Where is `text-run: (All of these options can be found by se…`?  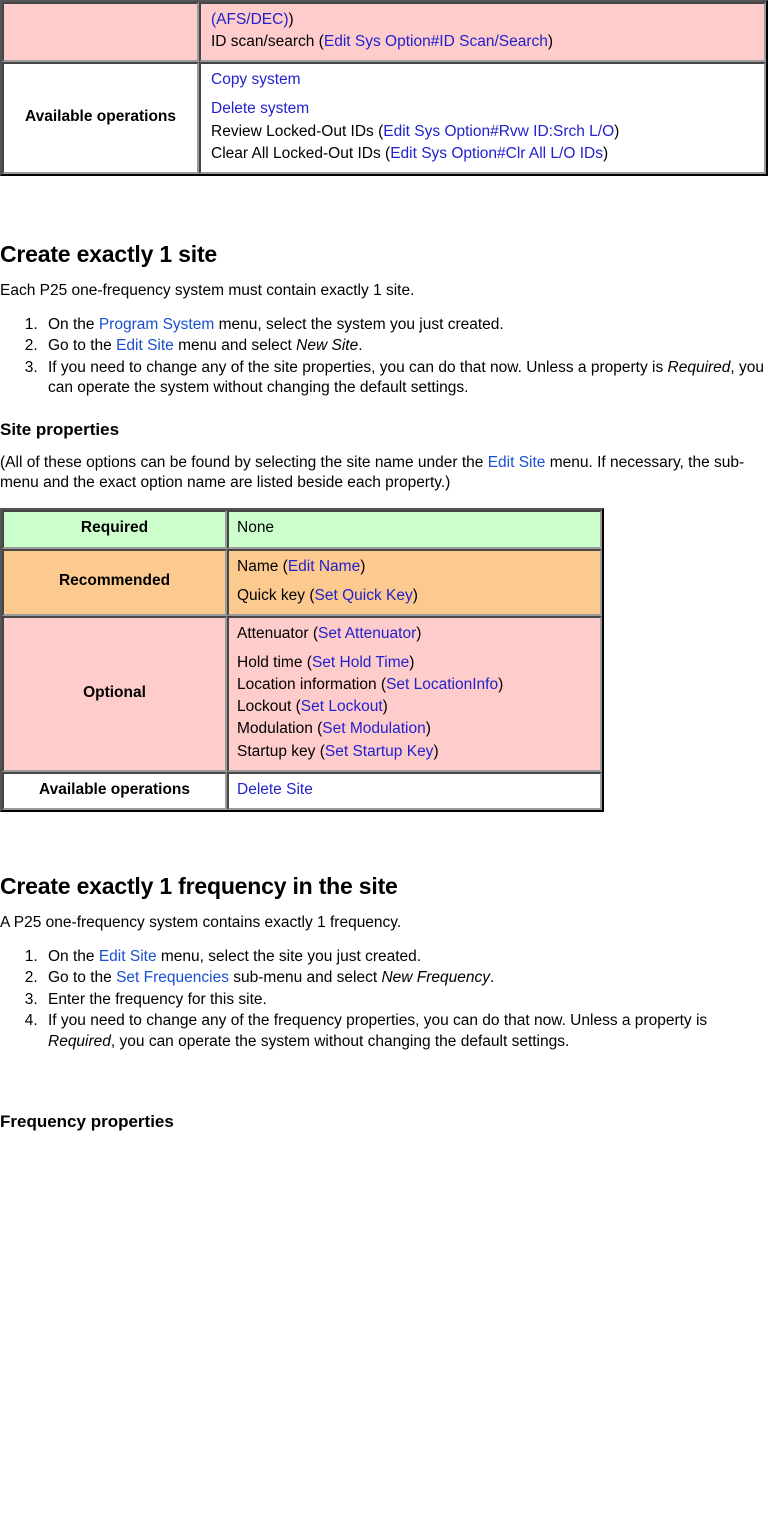 text-run: (All of these options can be found by se… is located at coordinates (244, 462).